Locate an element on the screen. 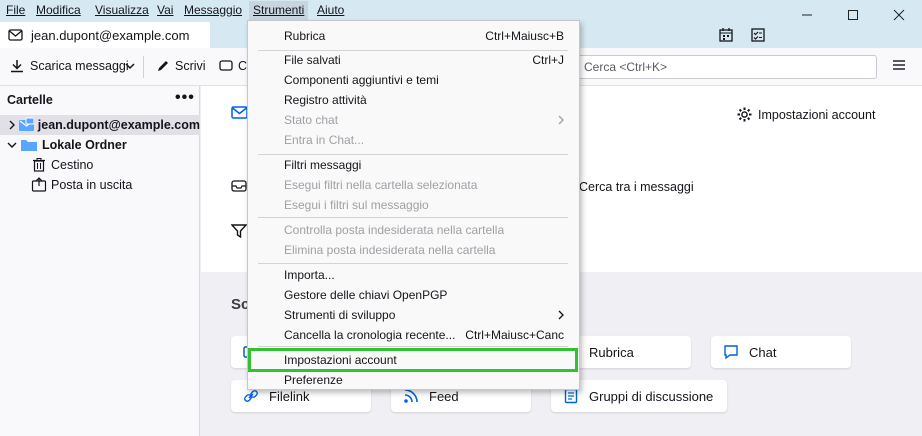 This screenshot has width=922, height=436. menu-item-run-filters-folder: Esegui filtri nella cartella selezionata is located at coordinates (413, 185).